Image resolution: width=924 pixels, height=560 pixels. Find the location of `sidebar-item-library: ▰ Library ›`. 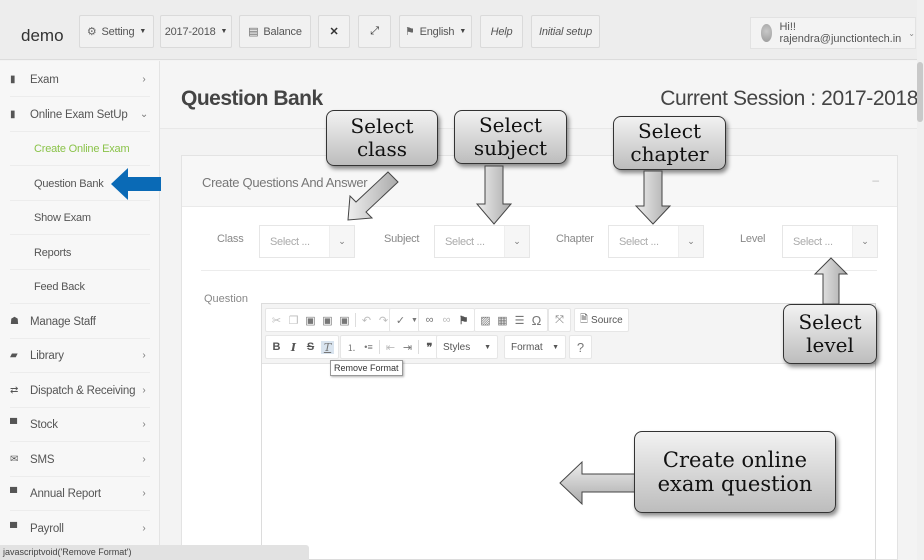

sidebar-item-library: ▰ Library › is located at coordinates (80, 356).